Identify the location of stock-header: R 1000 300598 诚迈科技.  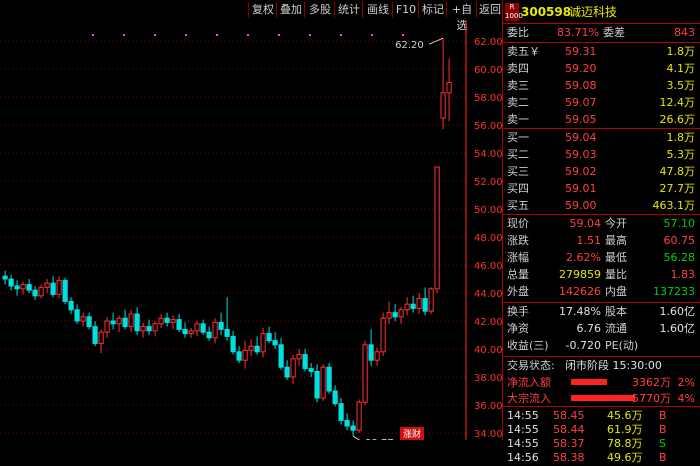
(601, 12).